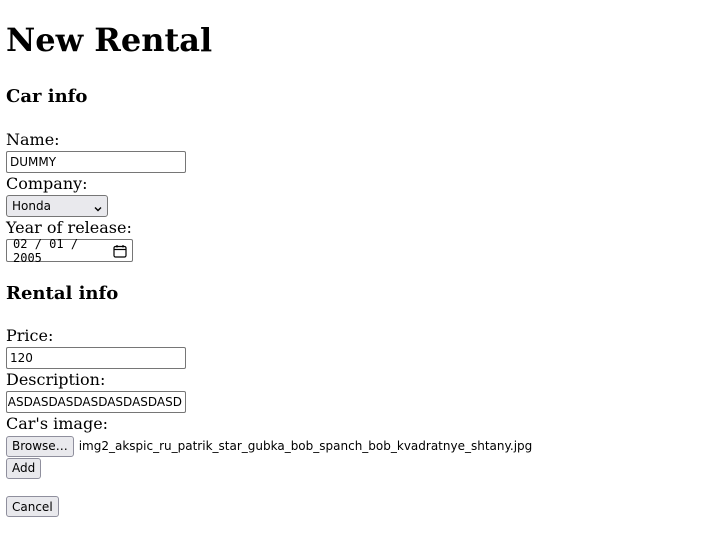 This screenshot has width=719, height=557. Describe the element at coordinates (30, 335) in the screenshot. I see `price-label: Price:` at that location.